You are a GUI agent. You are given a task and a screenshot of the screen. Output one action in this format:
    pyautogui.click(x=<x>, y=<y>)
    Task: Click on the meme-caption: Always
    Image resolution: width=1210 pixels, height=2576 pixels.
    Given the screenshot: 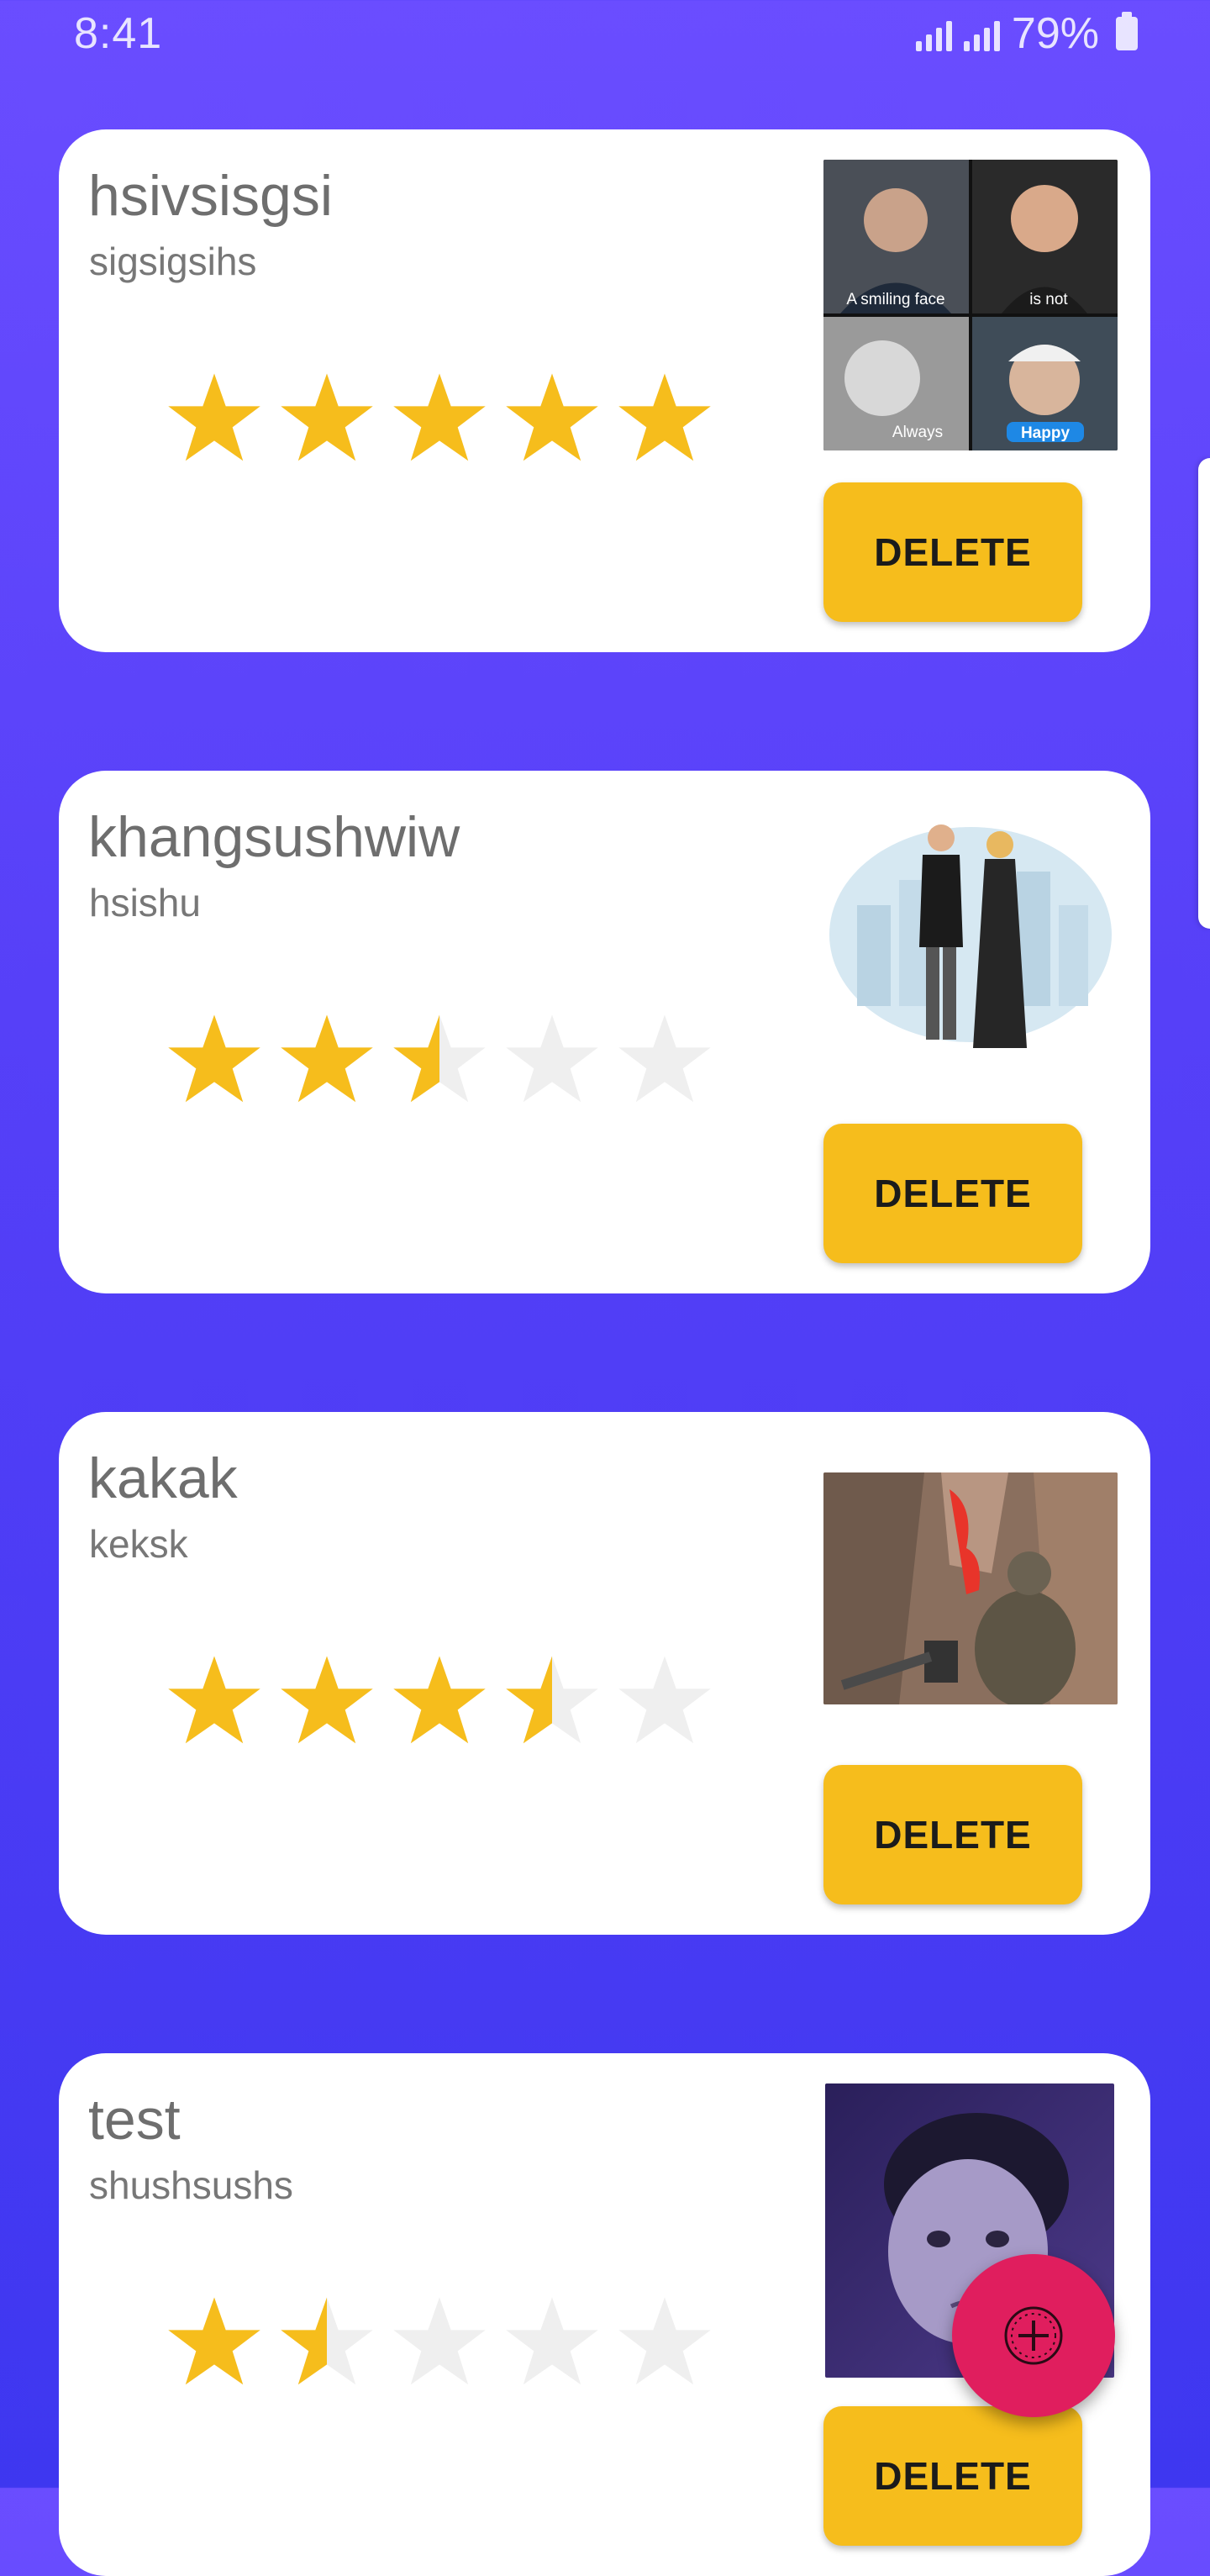 What is the action you would take?
    pyautogui.click(x=917, y=432)
    